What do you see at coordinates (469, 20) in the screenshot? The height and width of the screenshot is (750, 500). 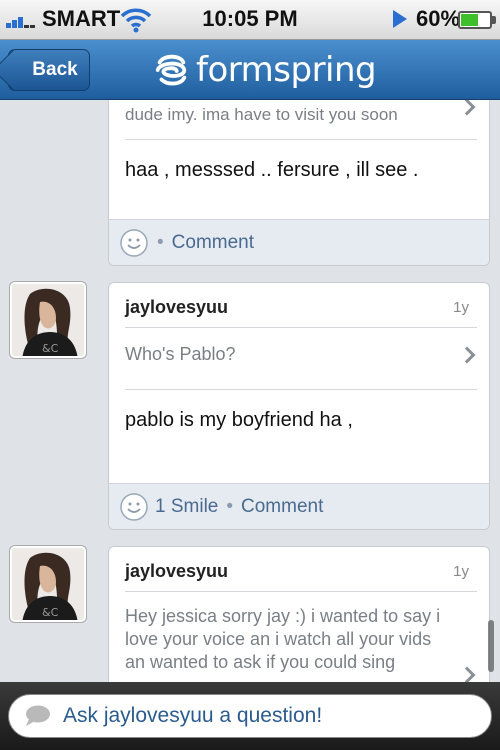 I see `battery-level-fill` at bounding box center [469, 20].